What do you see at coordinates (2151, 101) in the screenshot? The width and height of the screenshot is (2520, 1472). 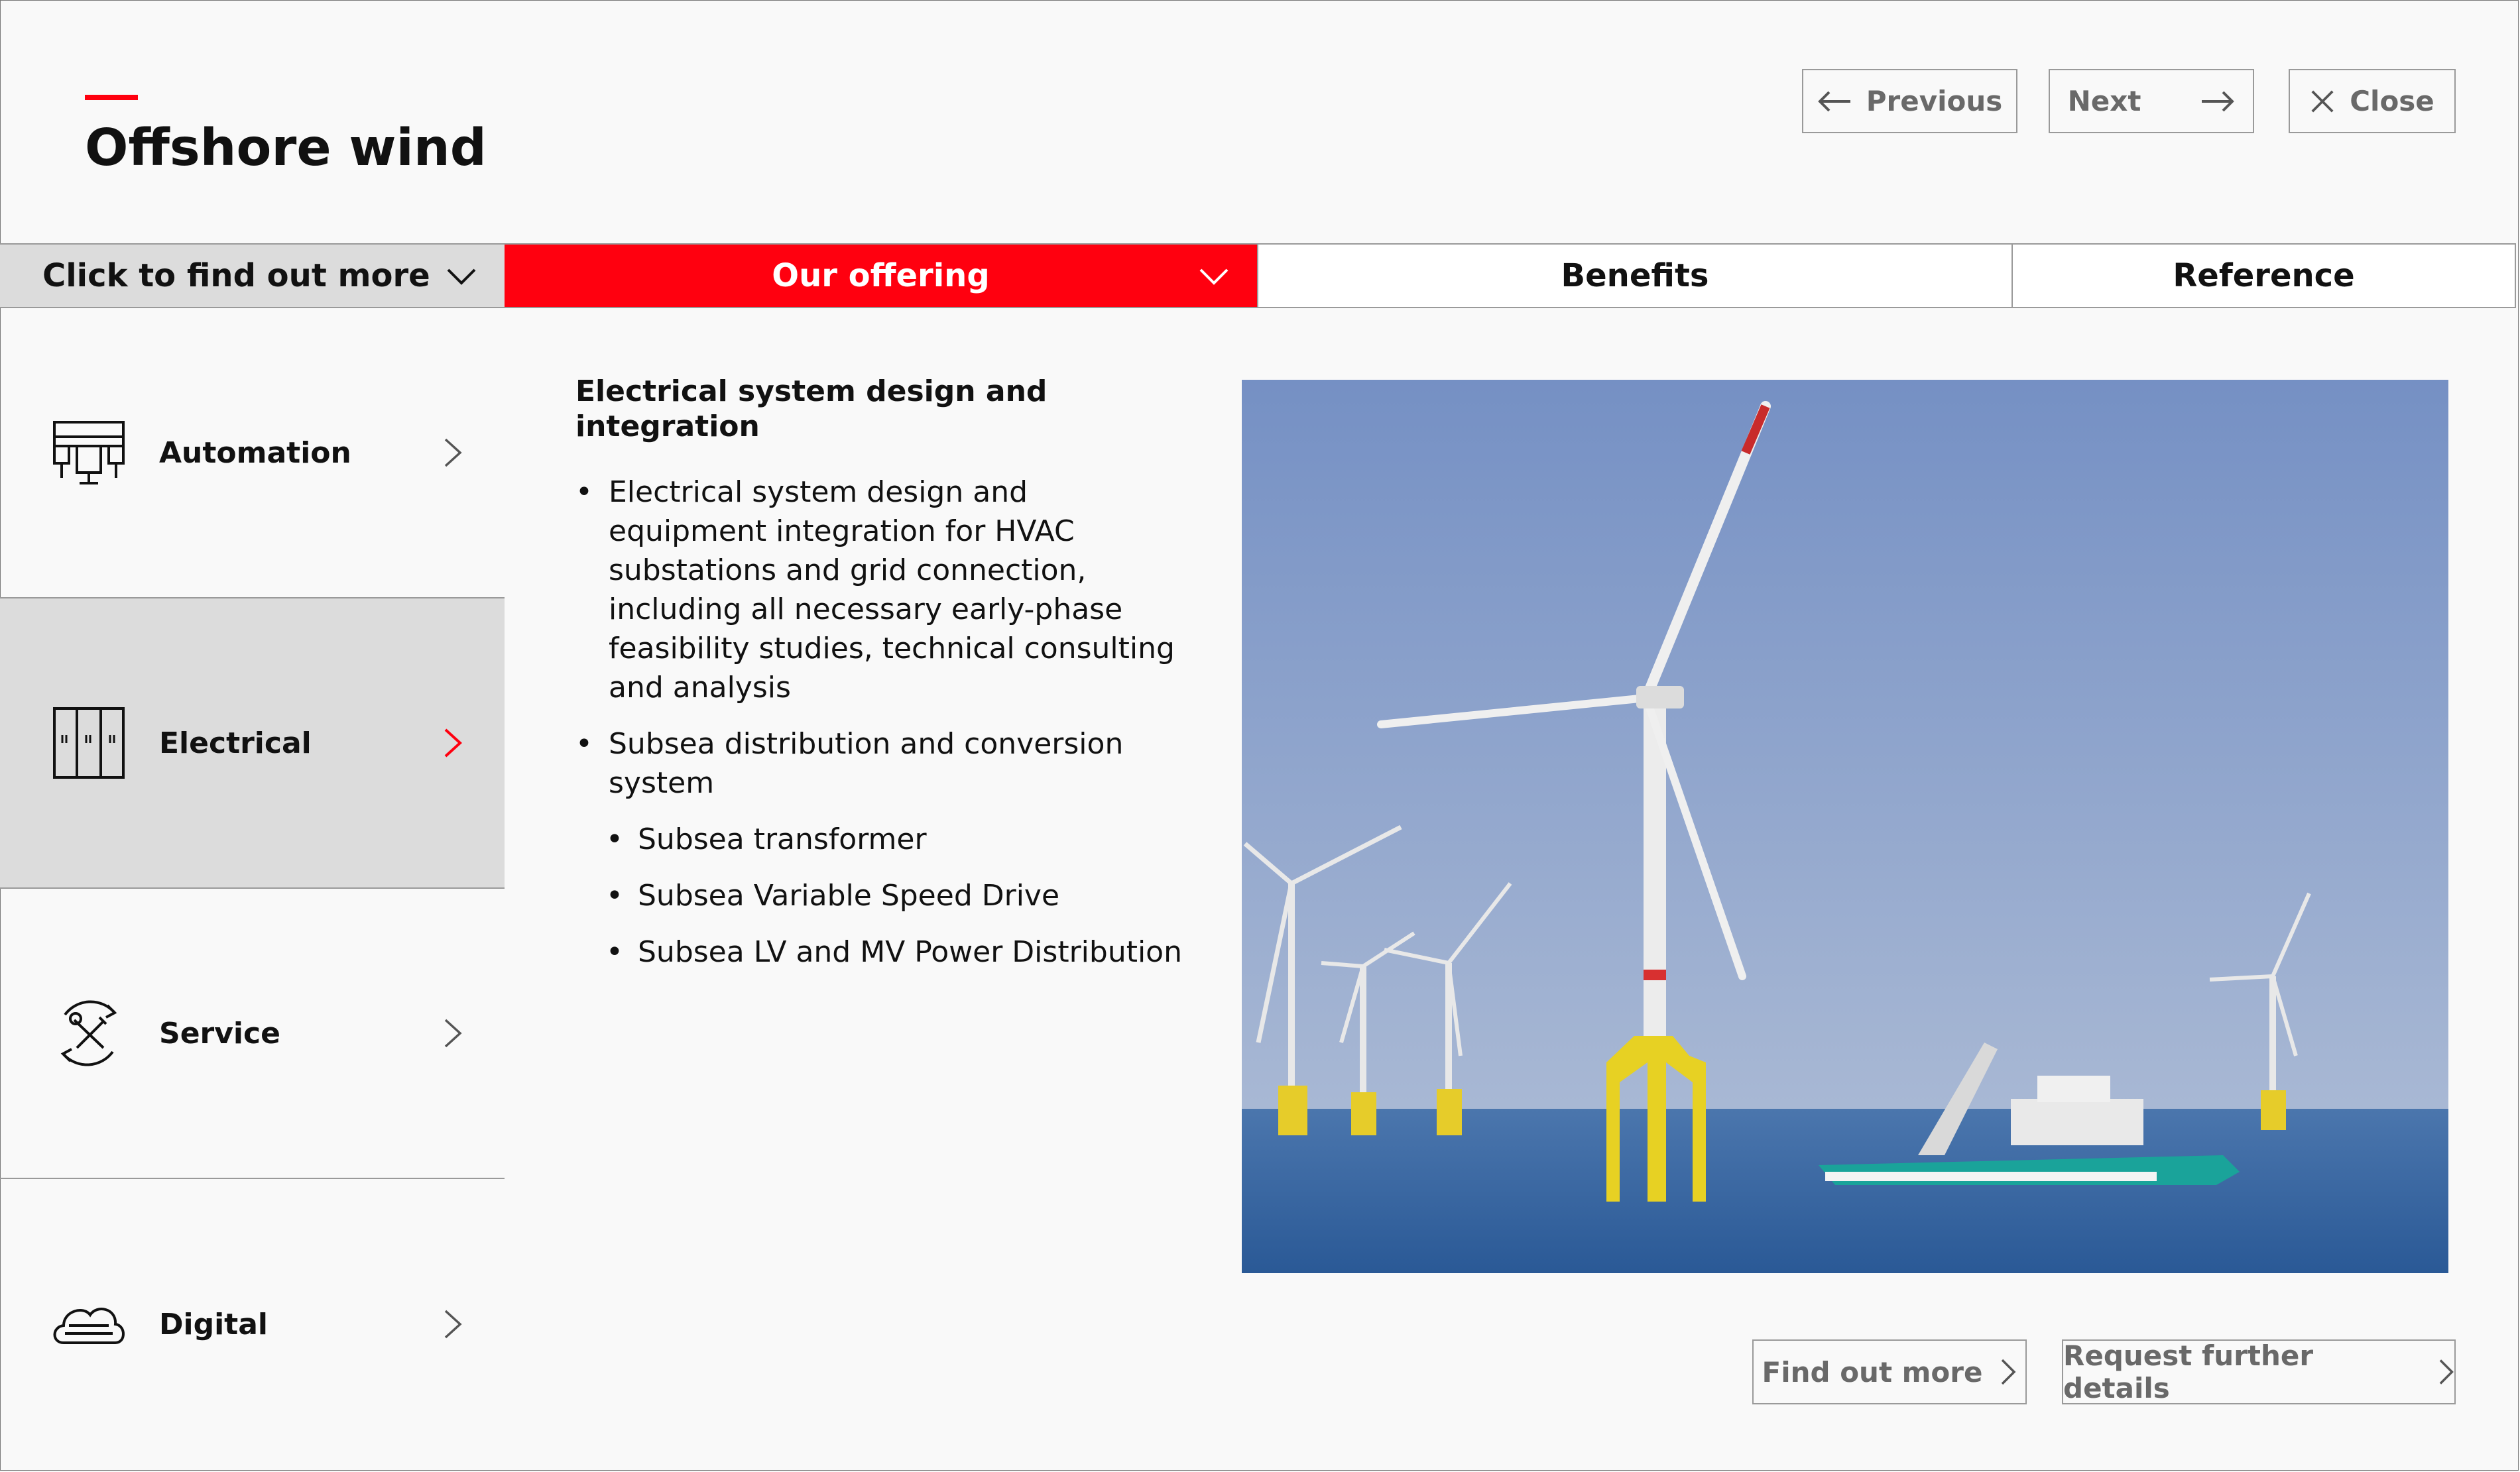 I see `next-button: Next` at bounding box center [2151, 101].